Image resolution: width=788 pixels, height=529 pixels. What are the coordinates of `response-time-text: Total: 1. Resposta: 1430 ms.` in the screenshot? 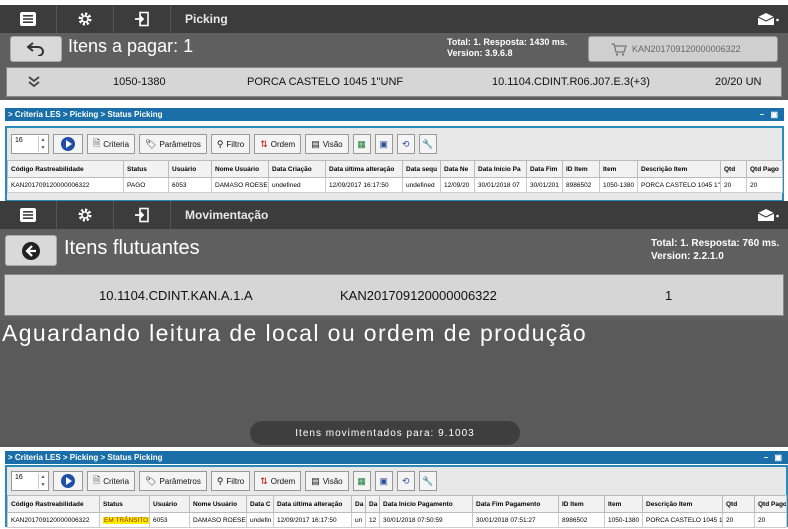 It's located at (507, 42).